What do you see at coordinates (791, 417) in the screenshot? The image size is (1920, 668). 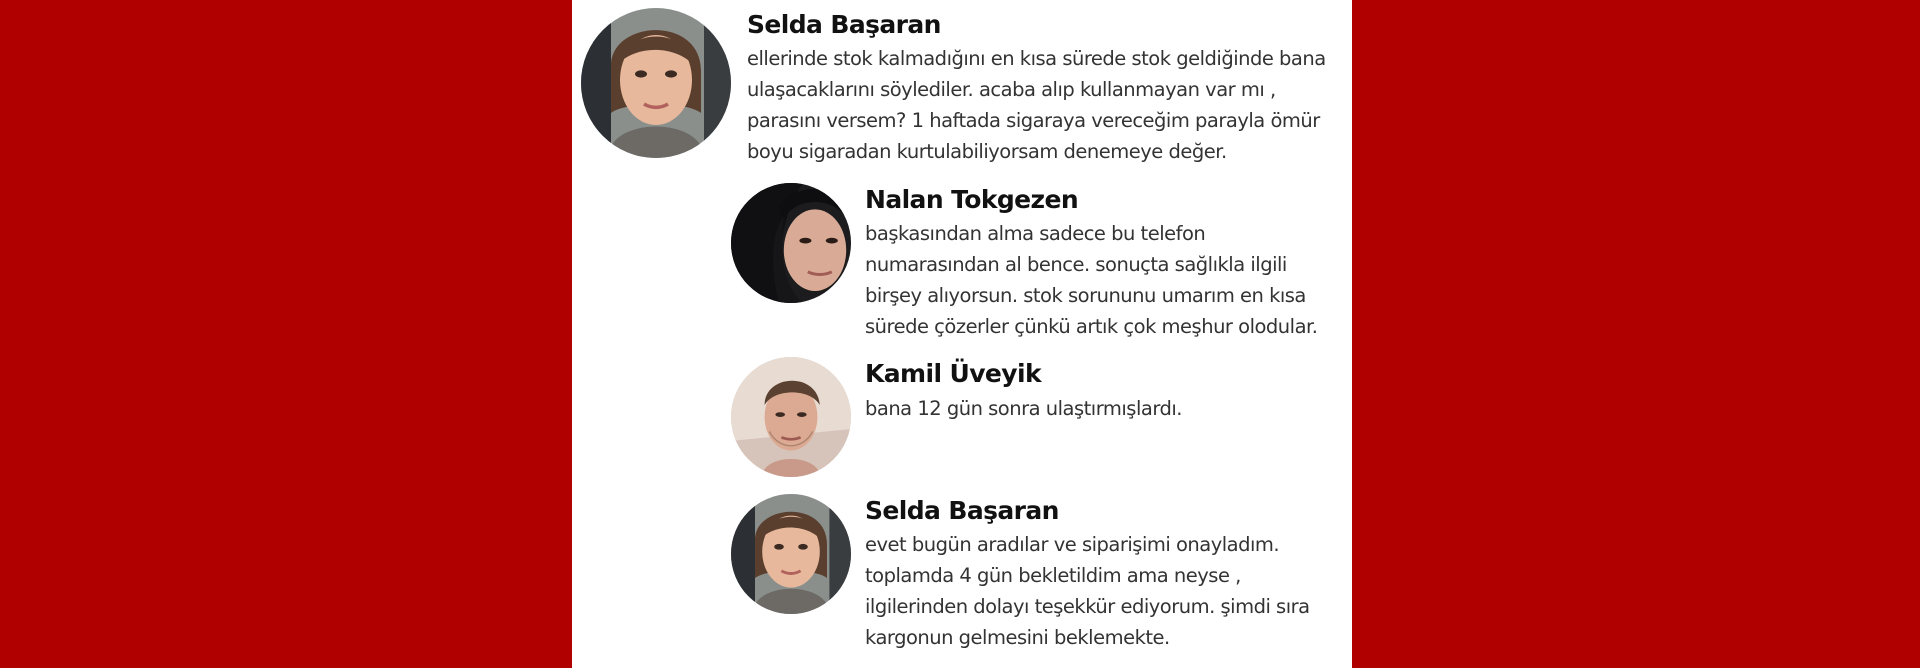 I see `man-portrait-avatar` at bounding box center [791, 417].